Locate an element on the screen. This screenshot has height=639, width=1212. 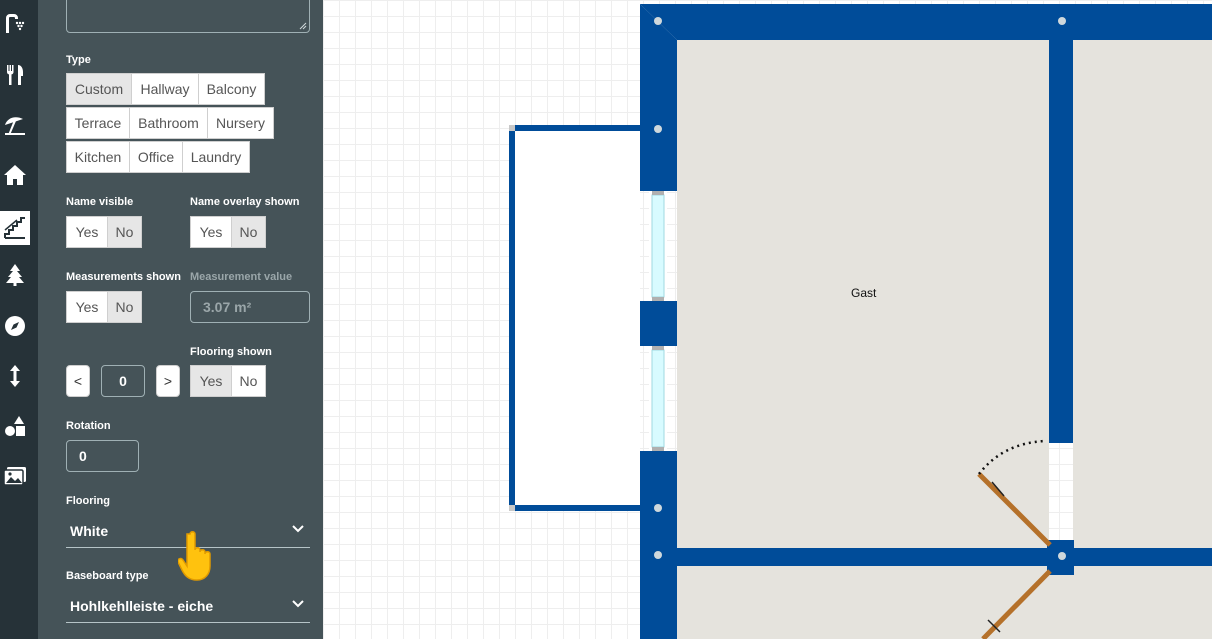
images-icon is located at coordinates (14, 476).